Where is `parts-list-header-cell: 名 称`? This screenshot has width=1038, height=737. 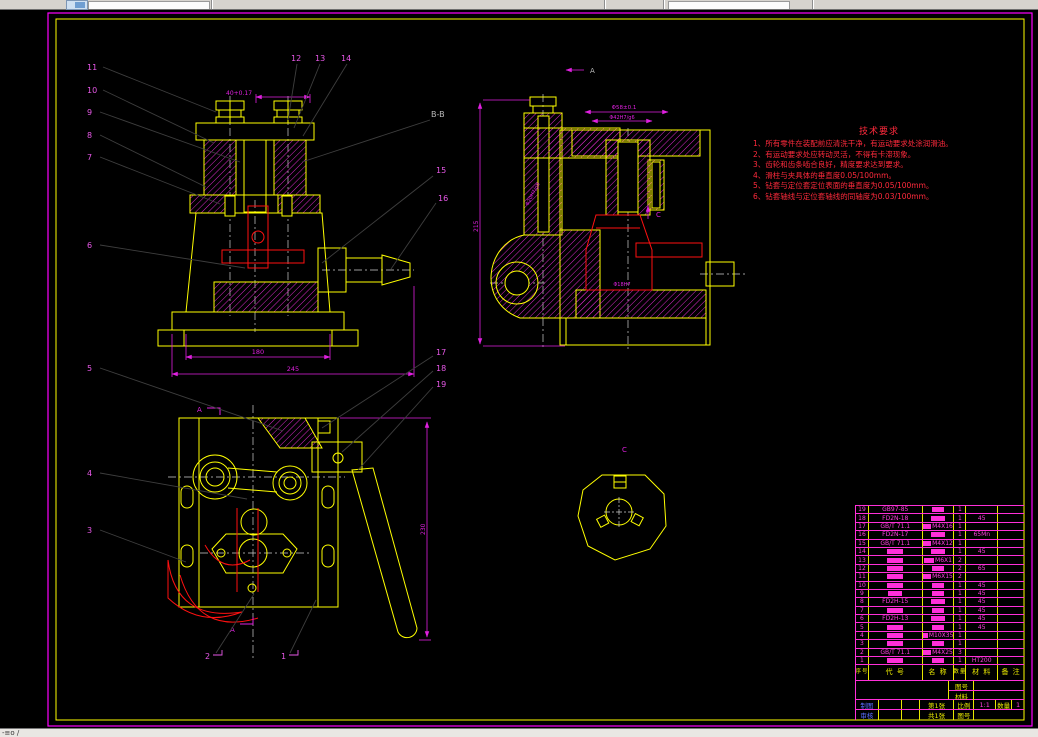
parts-list-header-cell: 名 称 is located at coordinates (939, 673).